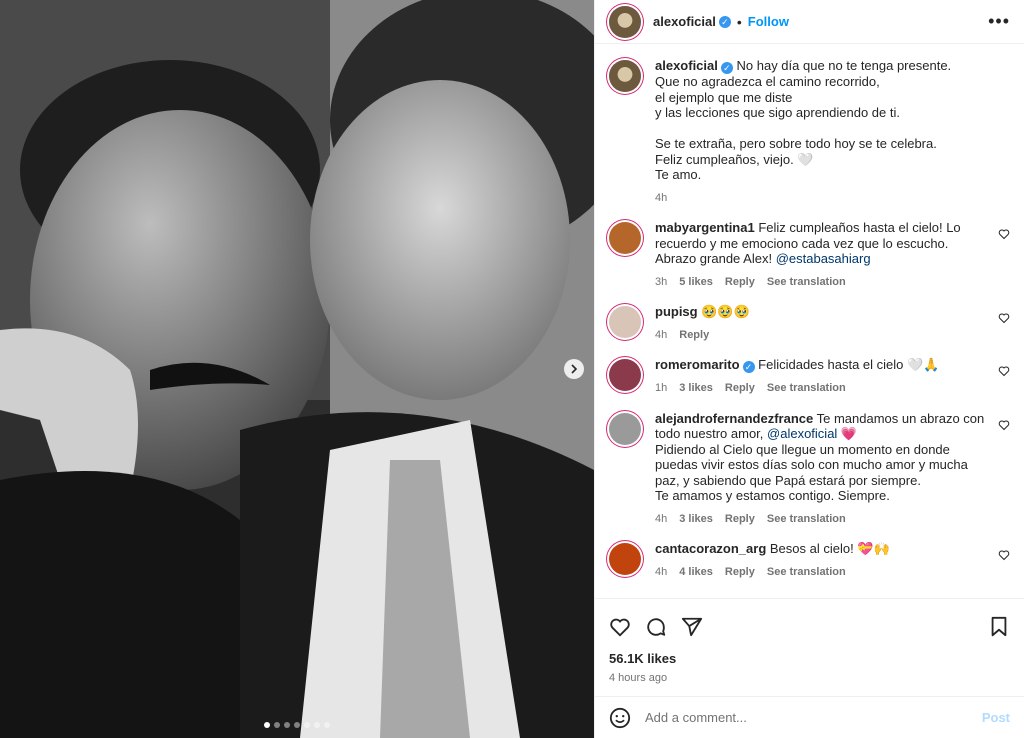 The width and height of the screenshot is (1024, 738). Describe the element at coordinates (823, 258) in the screenshot. I see `comment-mention: @estabasahiarg` at that location.